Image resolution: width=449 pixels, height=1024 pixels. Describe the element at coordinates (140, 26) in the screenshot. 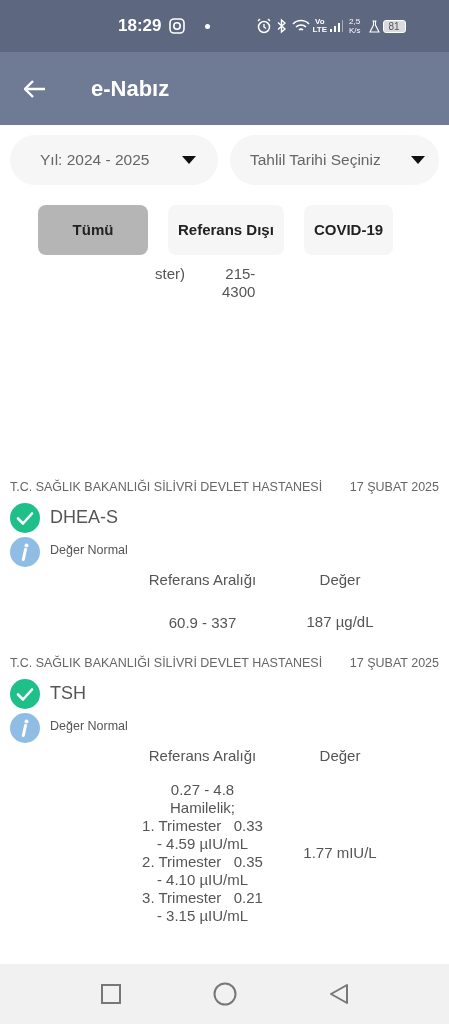

I see `clock: 18:29` at that location.